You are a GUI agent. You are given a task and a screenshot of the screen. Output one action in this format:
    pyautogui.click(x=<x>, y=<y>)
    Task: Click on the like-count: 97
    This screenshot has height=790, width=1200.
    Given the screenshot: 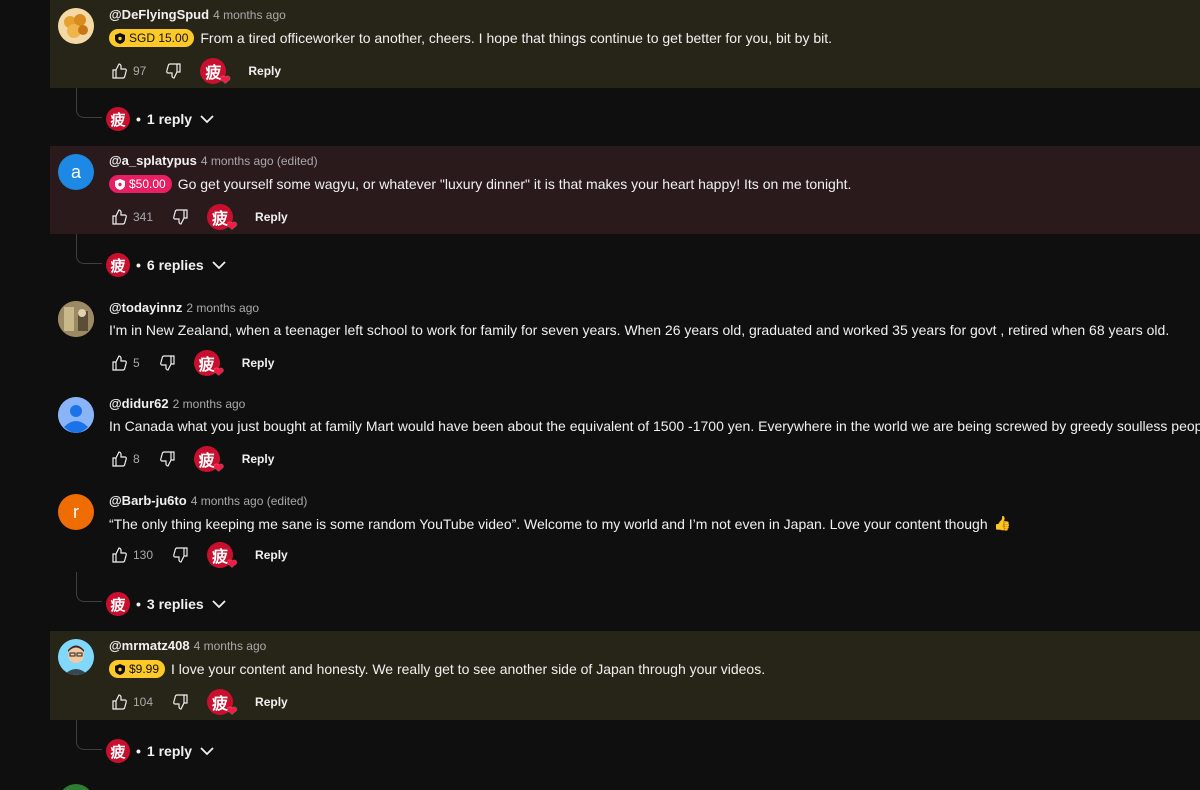 What is the action you would take?
    pyautogui.click(x=140, y=71)
    